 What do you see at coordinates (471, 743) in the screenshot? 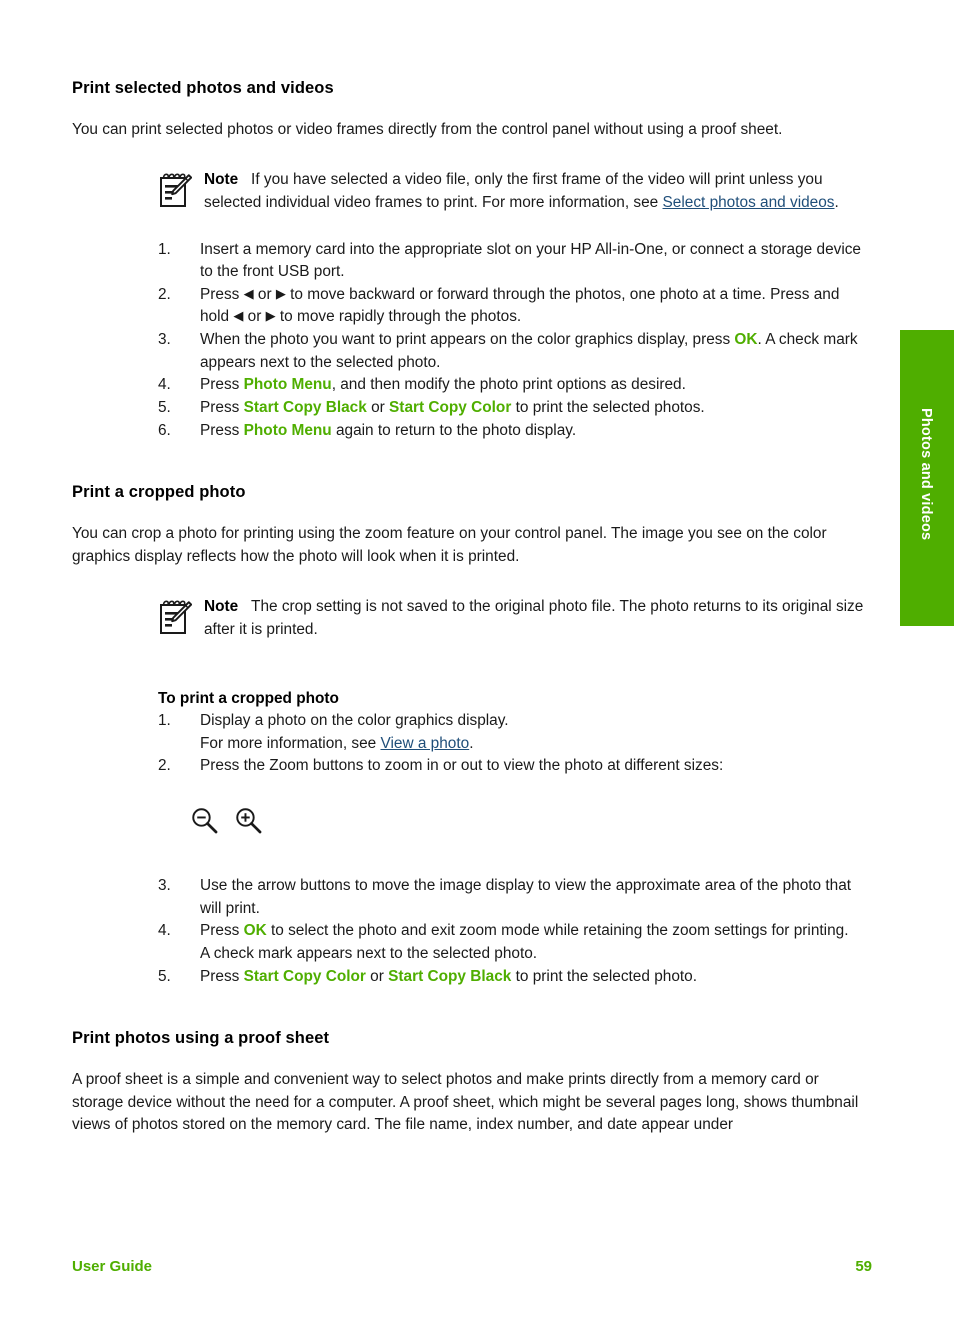
I see `text-run: .` at bounding box center [471, 743].